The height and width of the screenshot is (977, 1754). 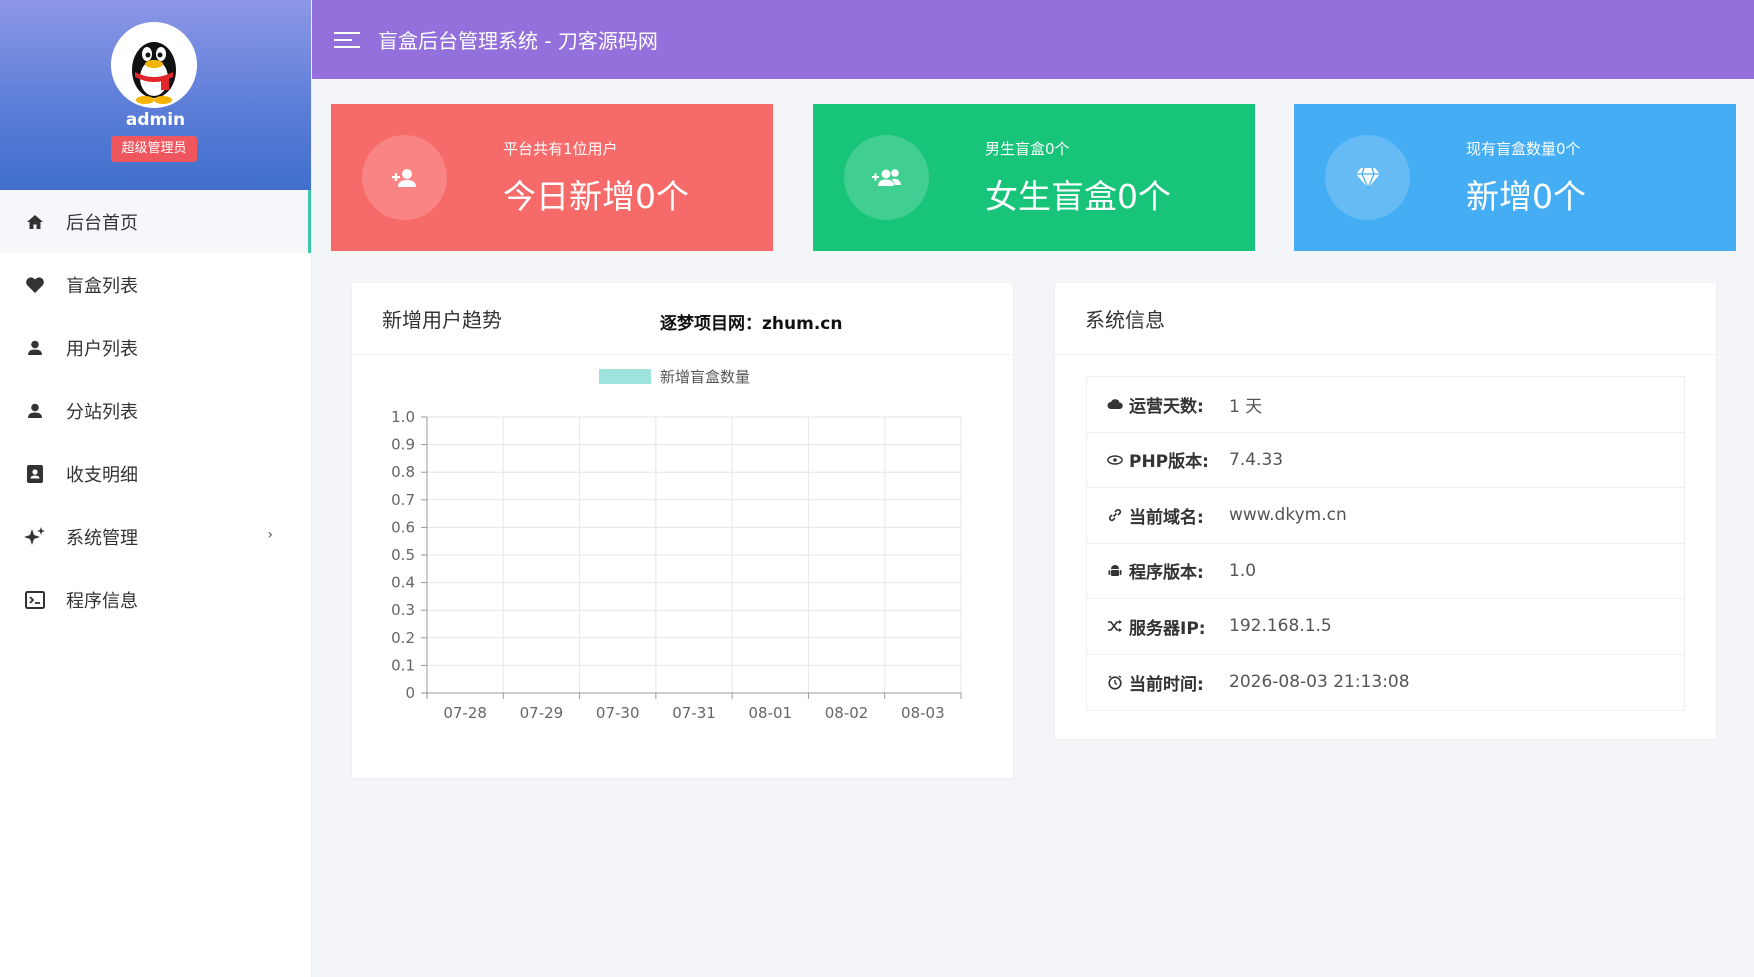 I want to click on penguin-avatar-icon, so click(x=154, y=65).